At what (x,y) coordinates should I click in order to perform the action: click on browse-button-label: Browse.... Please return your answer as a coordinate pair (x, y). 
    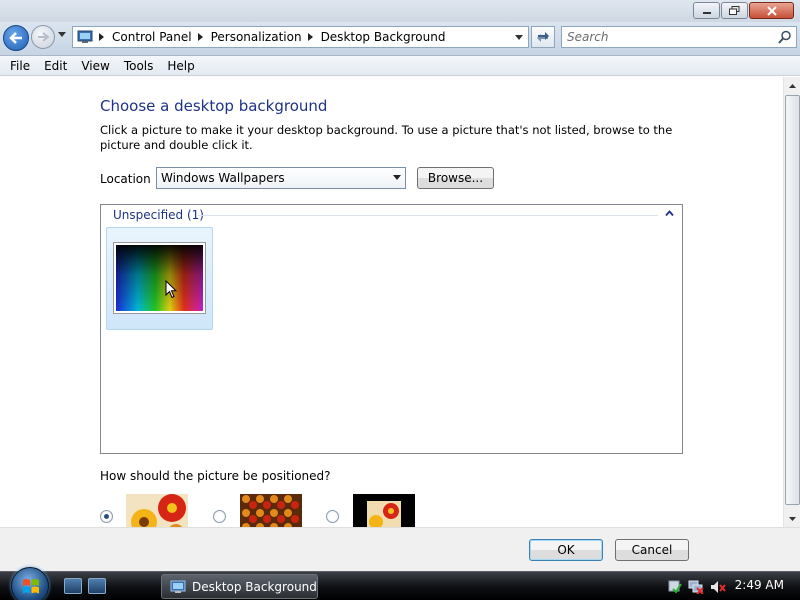
    Looking at the image, I should click on (455, 178).